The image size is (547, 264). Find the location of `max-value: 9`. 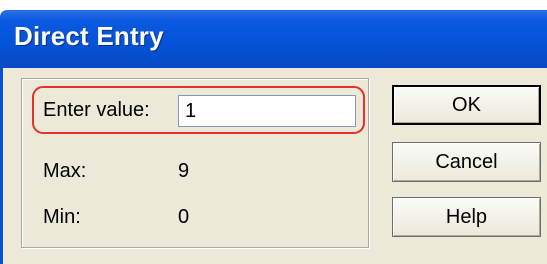

max-value: 9 is located at coordinates (184, 171).